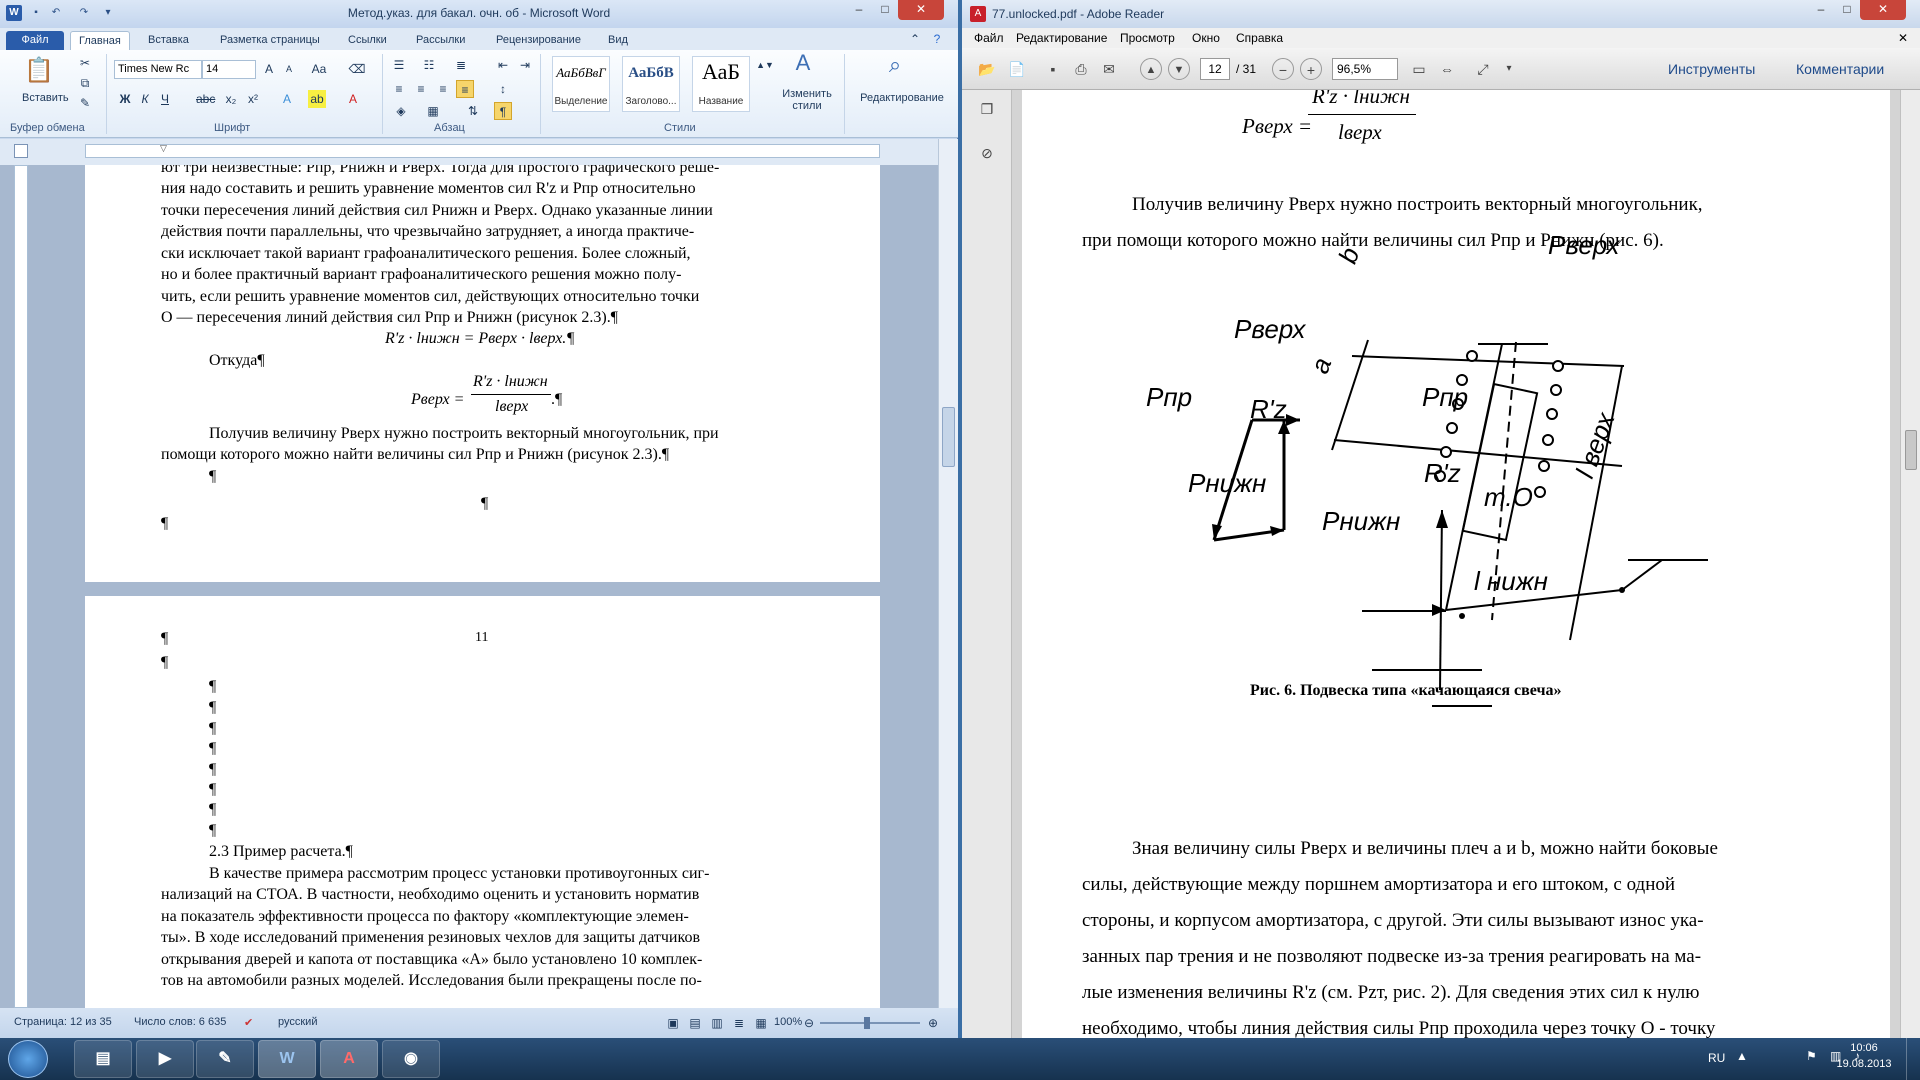 The image size is (1920, 1080). What do you see at coordinates (717, 1023) in the screenshot?
I see `web-layout-view-icon: ▥` at bounding box center [717, 1023].